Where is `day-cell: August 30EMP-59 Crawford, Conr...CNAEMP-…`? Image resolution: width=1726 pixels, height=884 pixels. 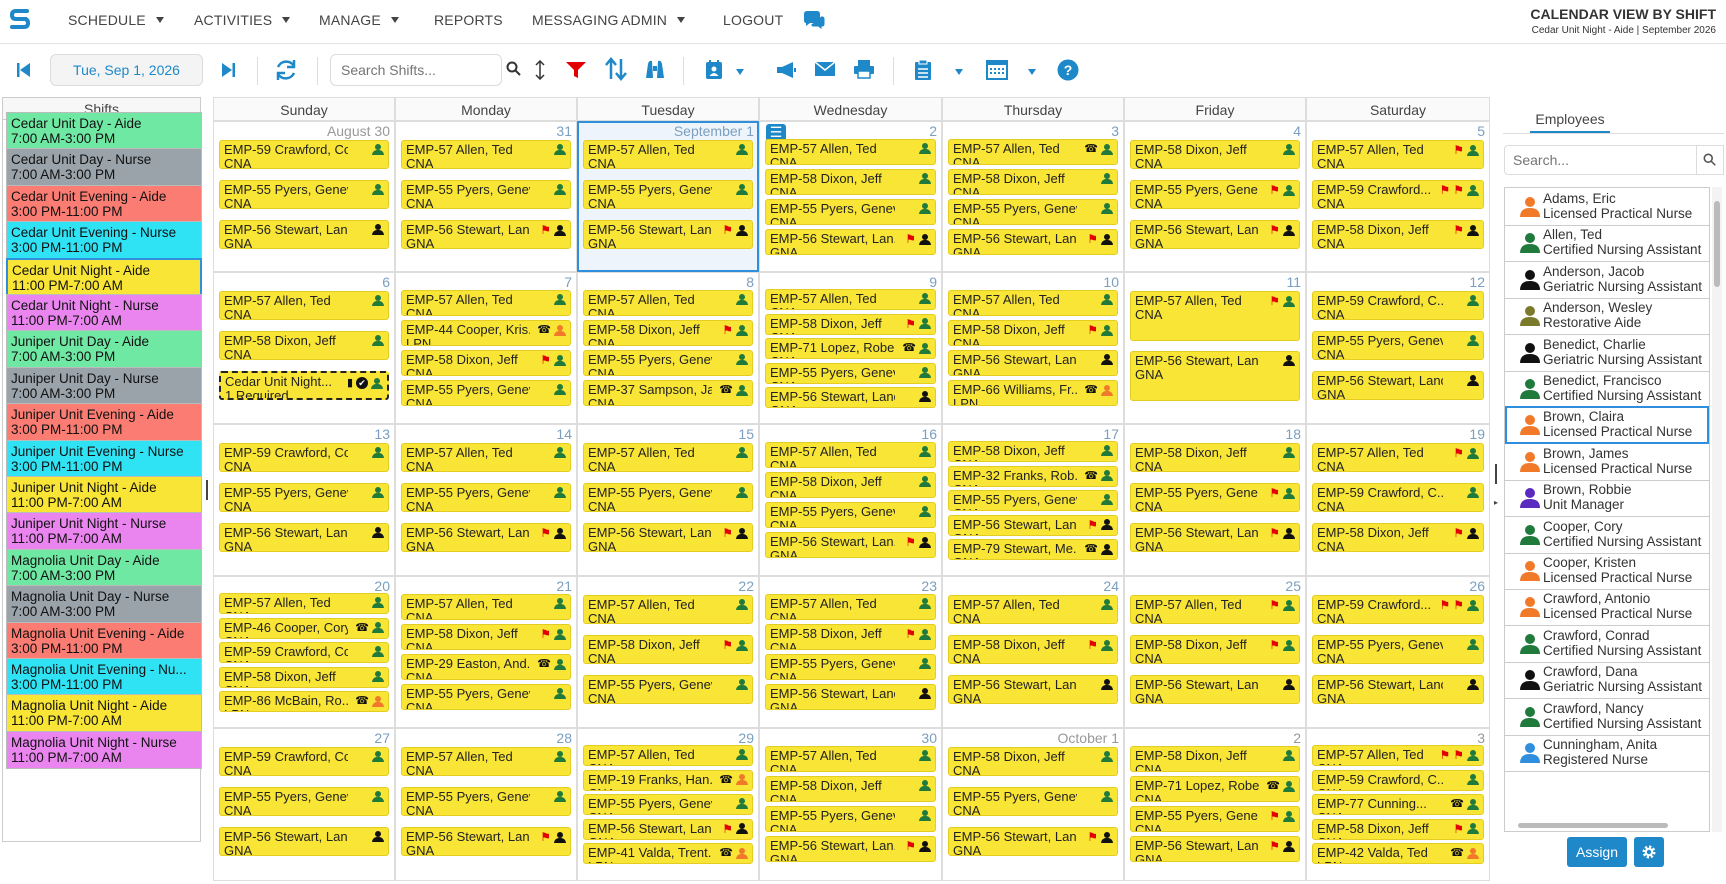
day-cell: August 30EMP-59 Crawford, Conr...CNAEMP-… is located at coordinates (304, 196).